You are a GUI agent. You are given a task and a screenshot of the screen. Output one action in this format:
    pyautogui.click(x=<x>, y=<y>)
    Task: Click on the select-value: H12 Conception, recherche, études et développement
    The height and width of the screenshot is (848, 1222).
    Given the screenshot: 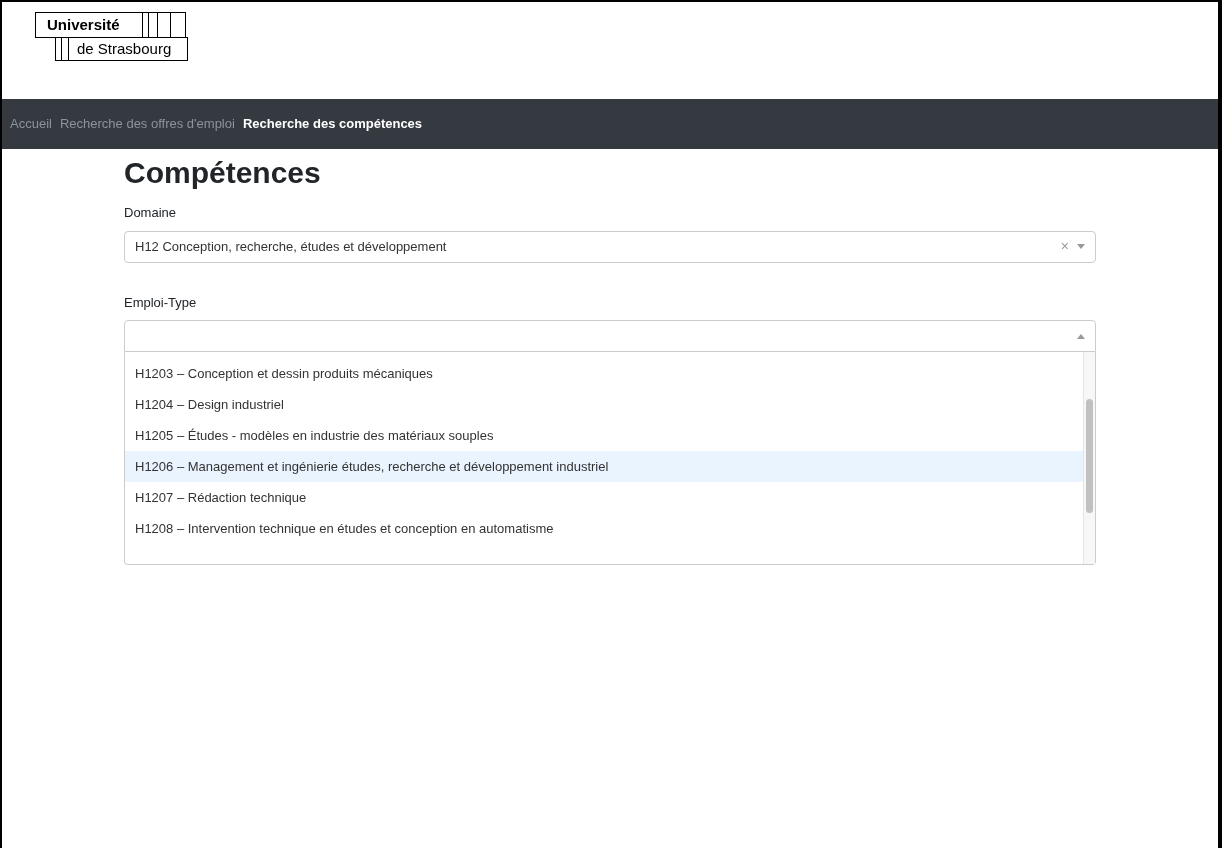 What is the action you would take?
    pyautogui.click(x=291, y=246)
    